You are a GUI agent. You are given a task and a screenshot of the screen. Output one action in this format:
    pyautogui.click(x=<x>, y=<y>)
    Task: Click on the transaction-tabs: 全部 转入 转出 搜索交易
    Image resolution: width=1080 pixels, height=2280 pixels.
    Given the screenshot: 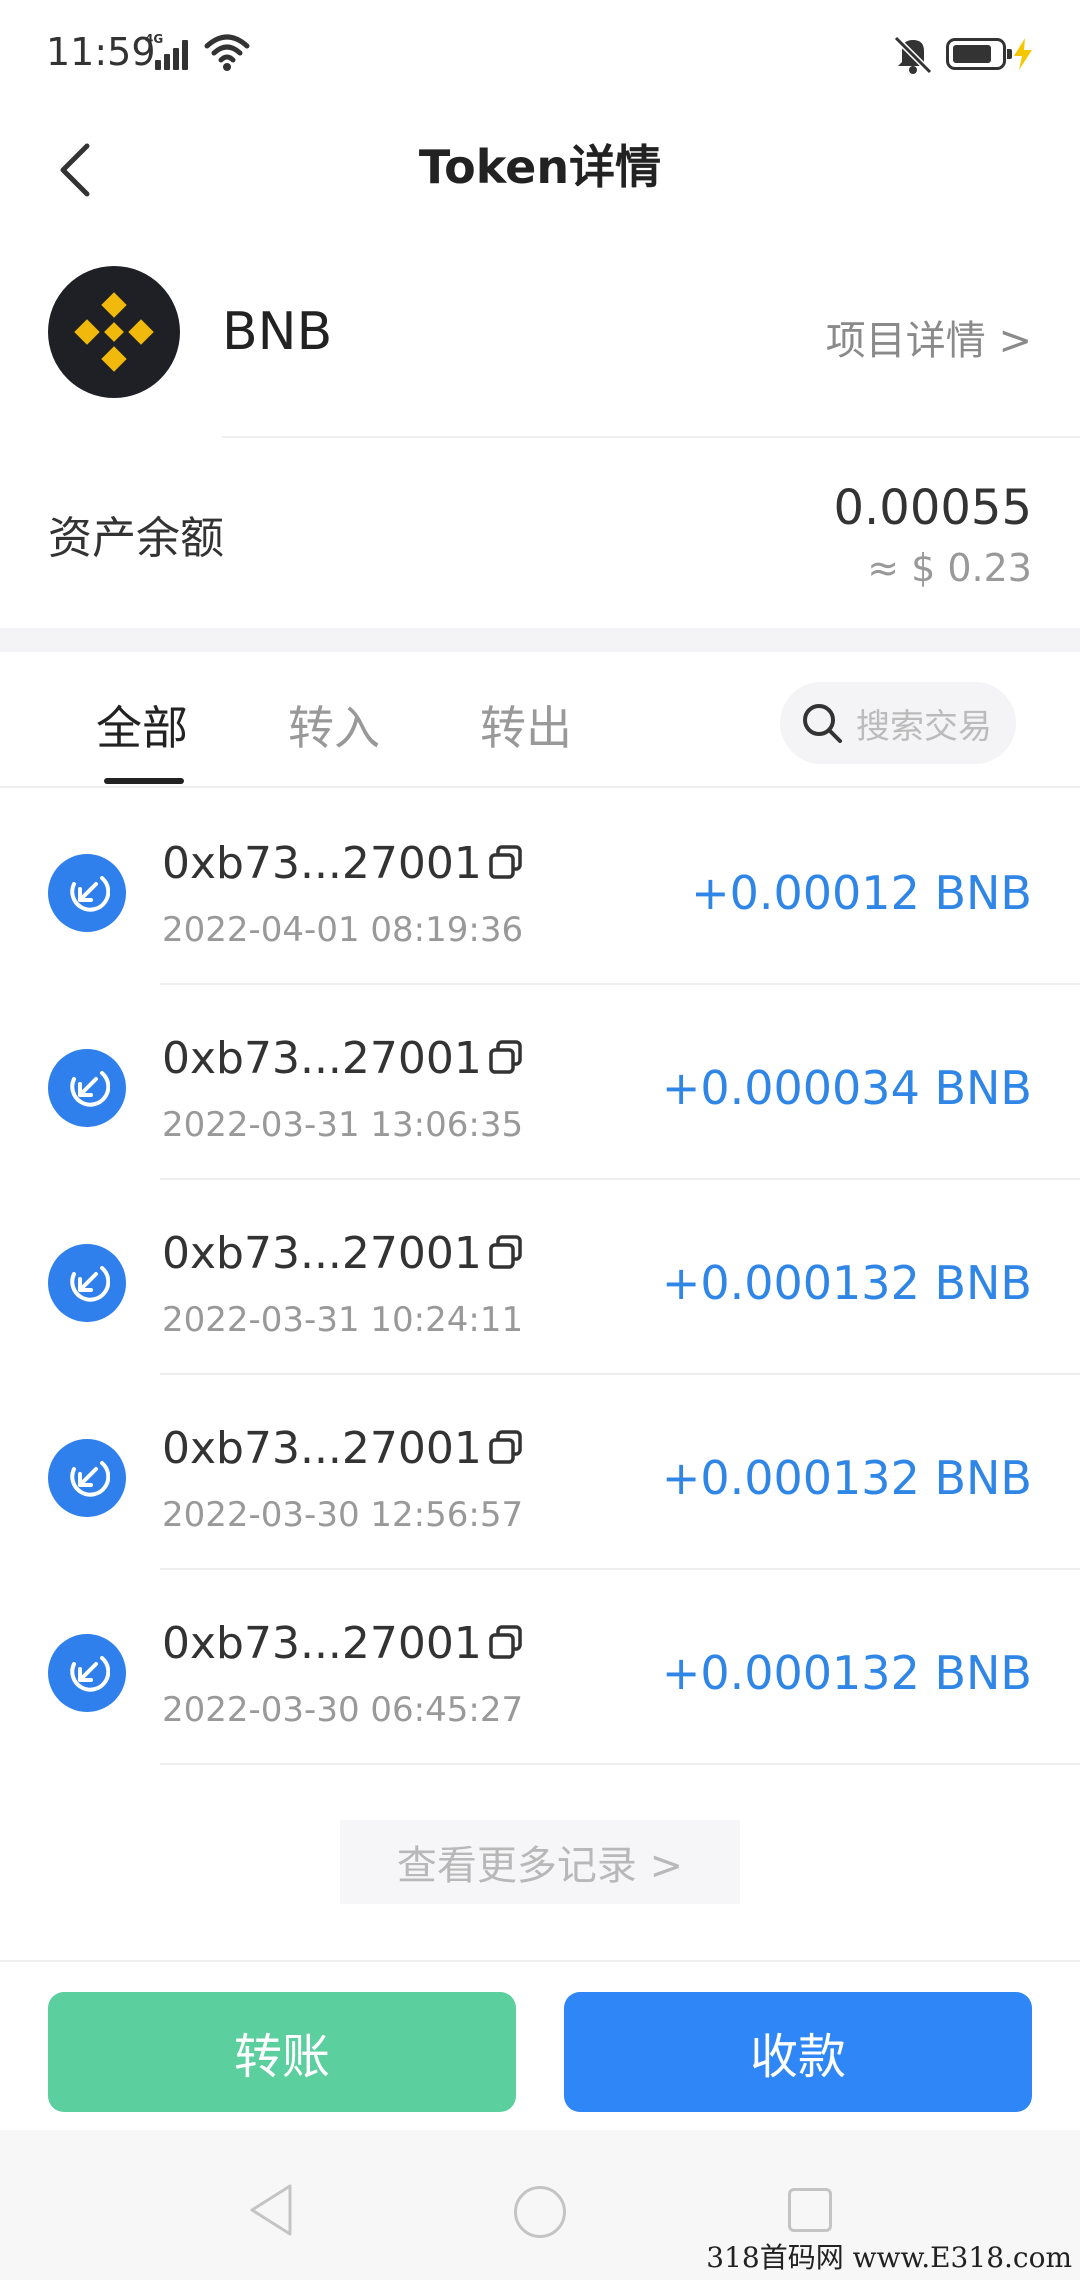 What is the action you would take?
    pyautogui.click(x=540, y=720)
    